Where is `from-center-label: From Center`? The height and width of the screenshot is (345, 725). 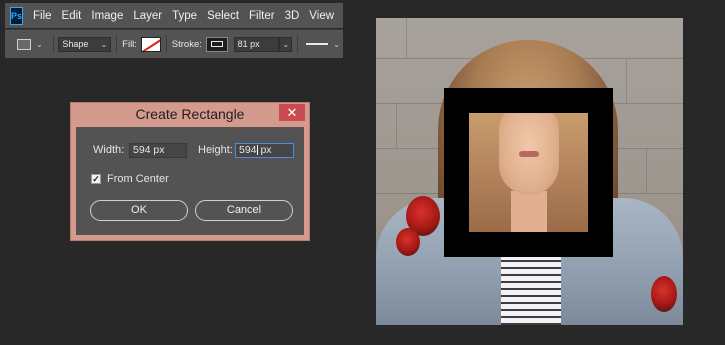 from-center-label: From Center is located at coordinates (138, 179).